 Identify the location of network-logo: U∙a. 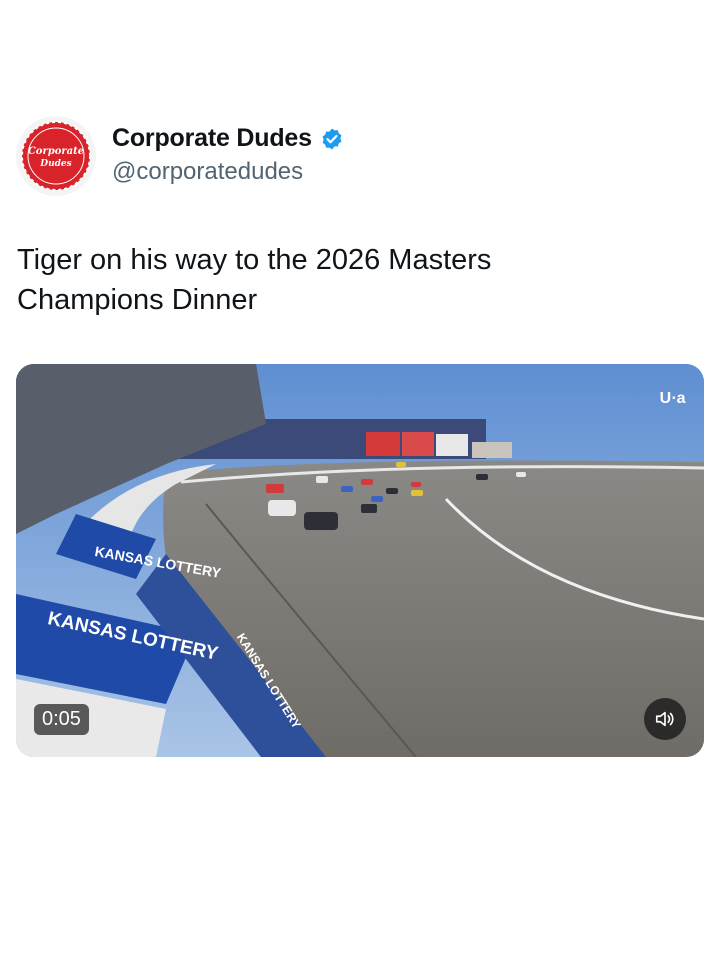
(672, 398).